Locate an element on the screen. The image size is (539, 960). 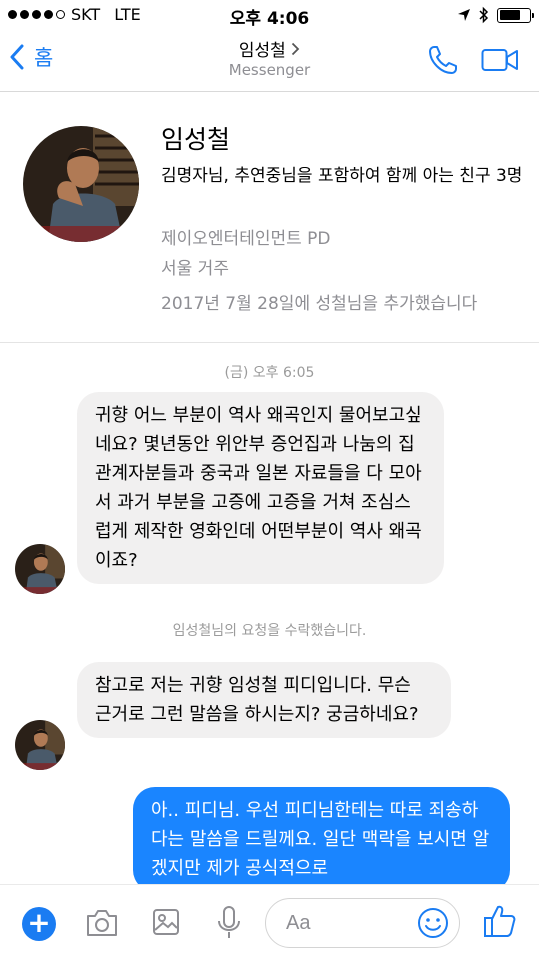
thumbs-up-icon is located at coordinates (500, 921).